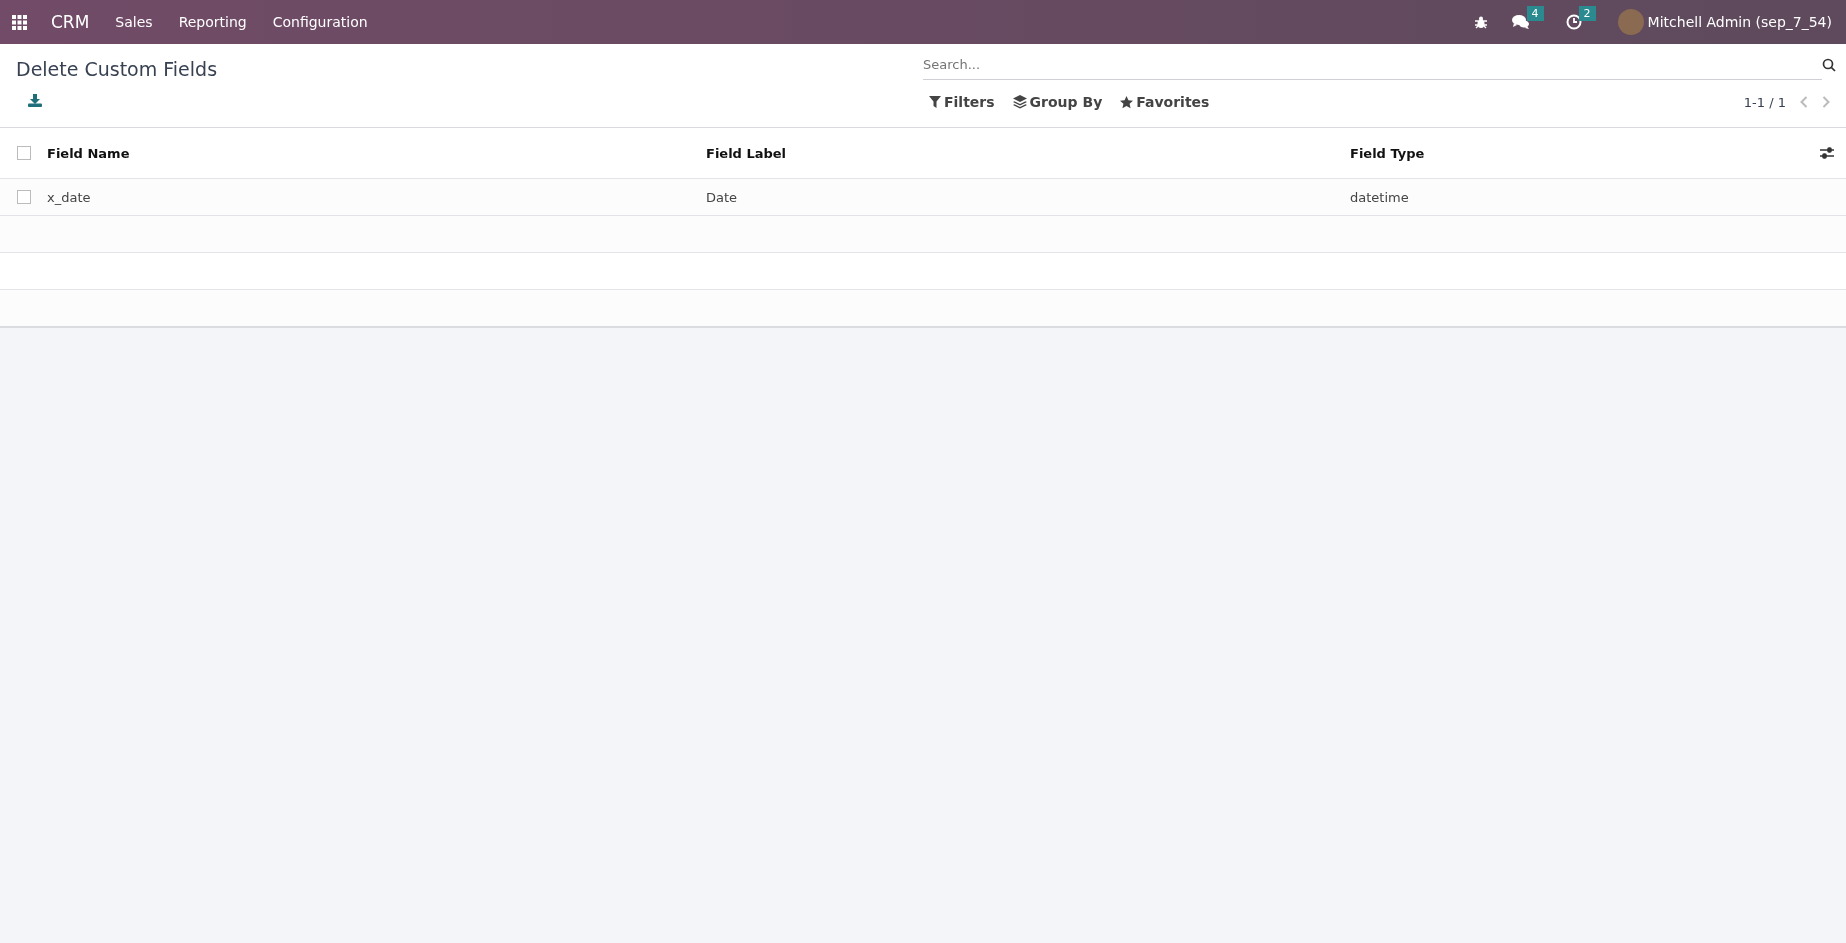 The width and height of the screenshot is (1846, 943). I want to click on column-header: Field Label, so click(746, 153).